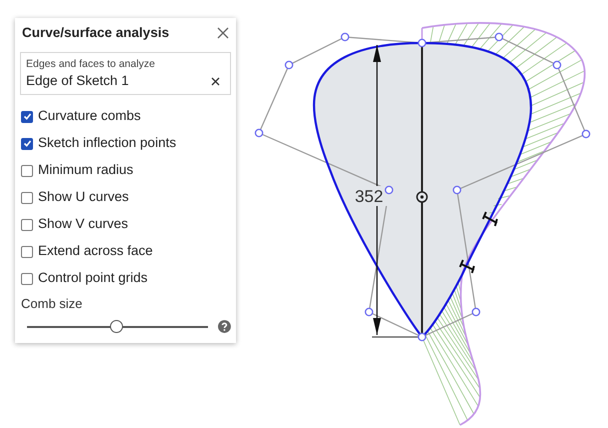 The width and height of the screenshot is (608, 428). I want to click on field-label: Edges and faces to analyze, so click(91, 64).